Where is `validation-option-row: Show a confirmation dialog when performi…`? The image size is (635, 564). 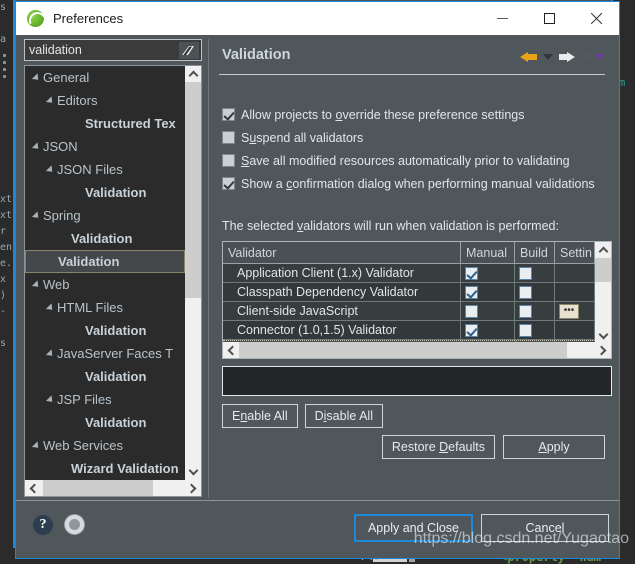
validation-option-row: Show a confirmation dialog when performi… is located at coordinates (408, 183).